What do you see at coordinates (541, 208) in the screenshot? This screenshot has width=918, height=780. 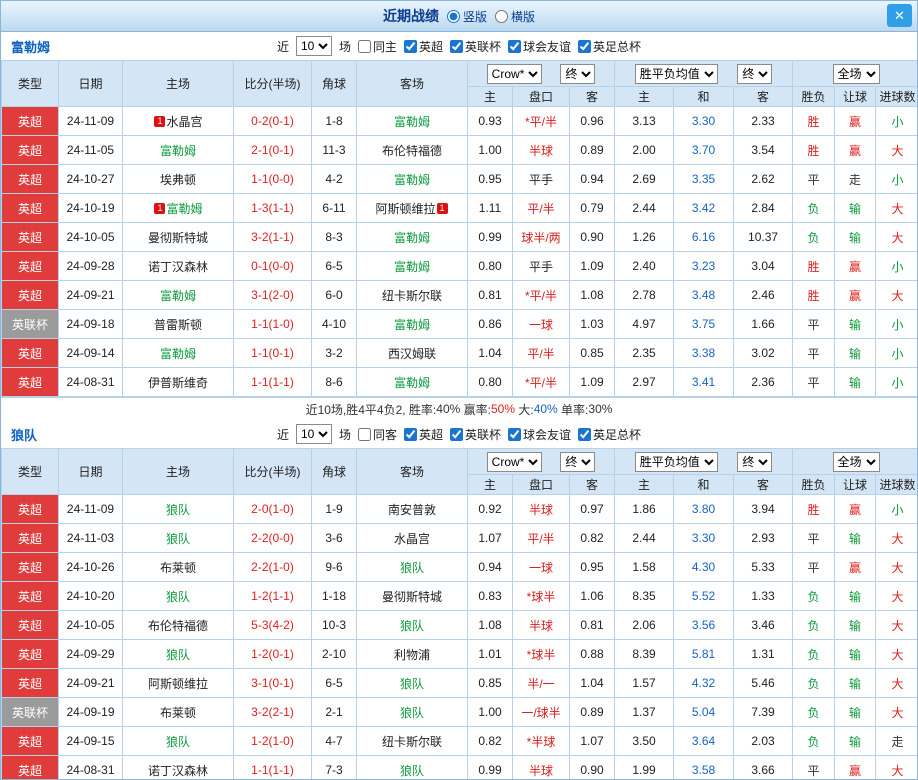 I see `odds-handicap: 平/半` at bounding box center [541, 208].